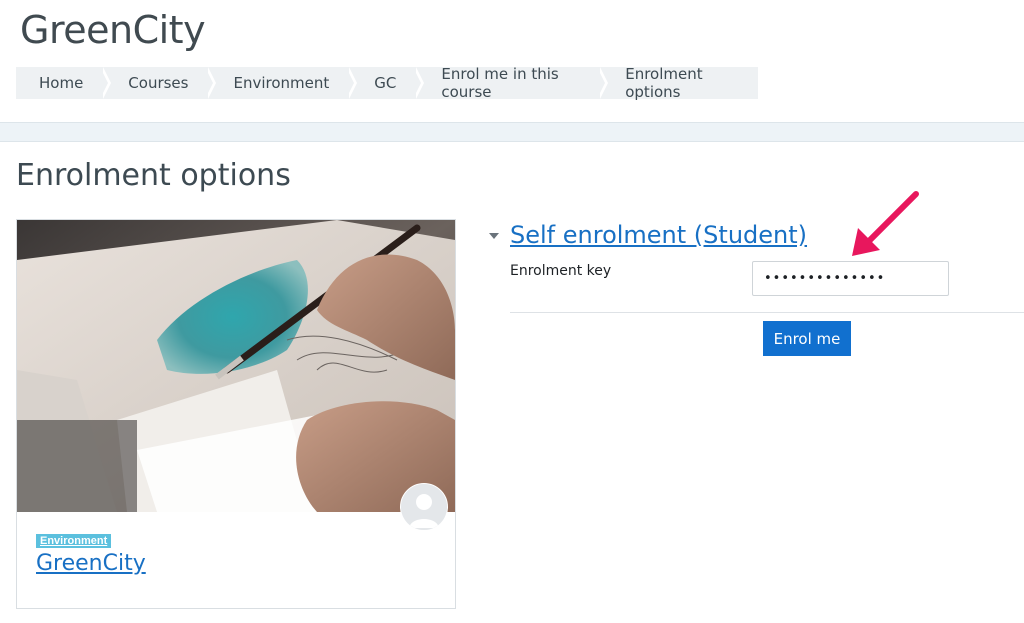 The height and width of the screenshot is (623, 1024). I want to click on breadcrumb-label: Courses, so click(158, 83).